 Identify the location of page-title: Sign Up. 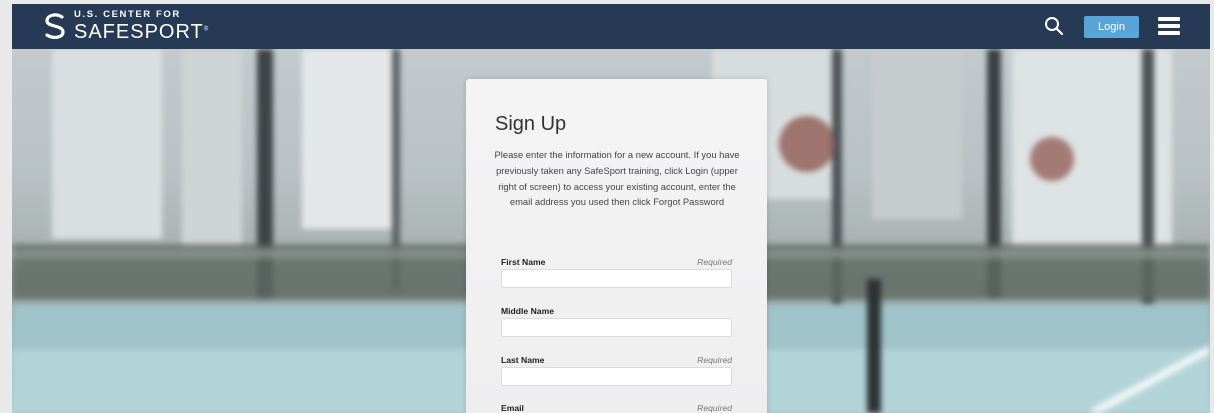
(531, 124).